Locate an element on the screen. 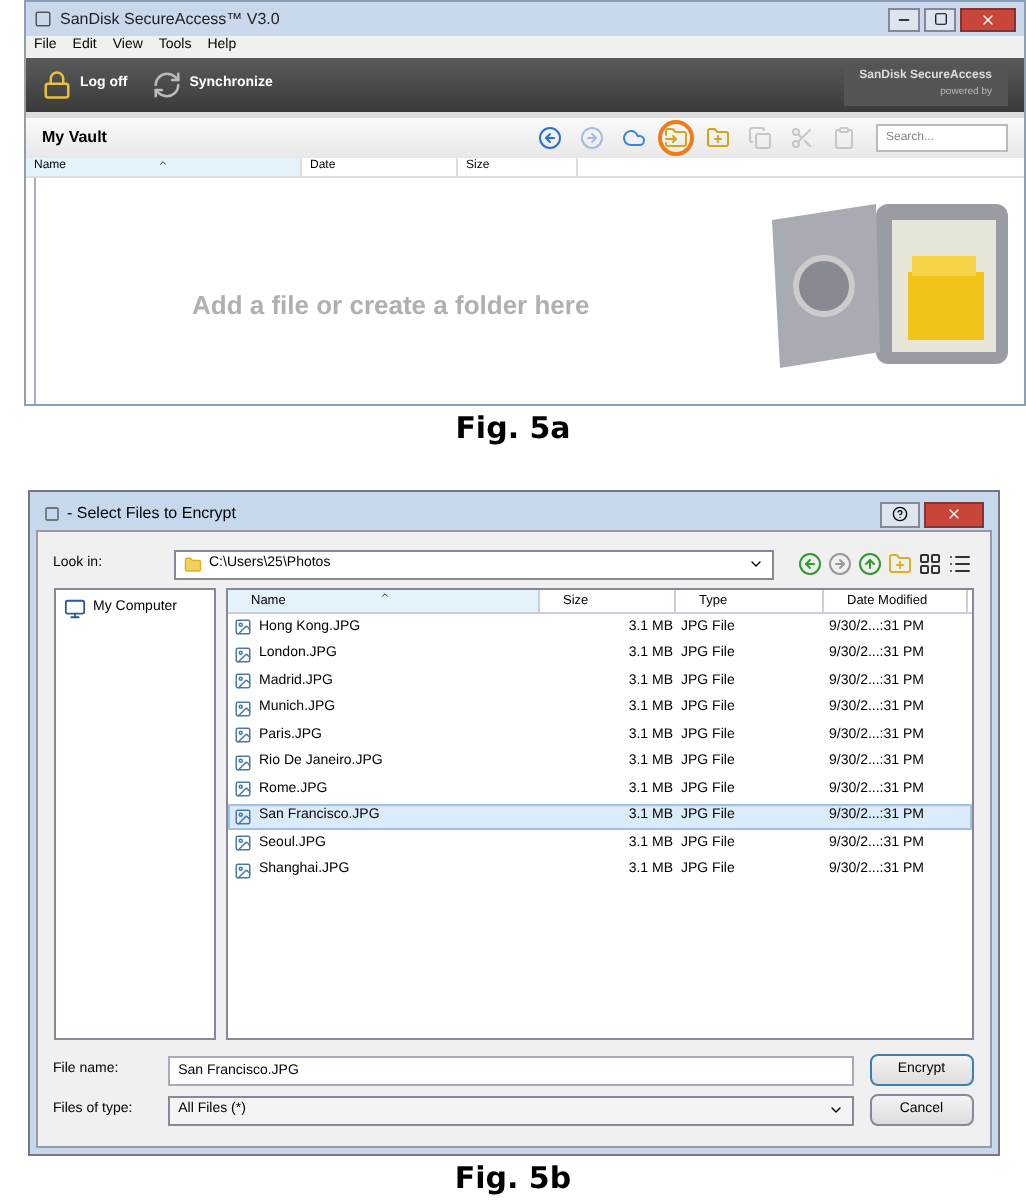 Image resolution: width=1026 pixels, height=1200 pixels. computer-icon is located at coordinates (74, 609).